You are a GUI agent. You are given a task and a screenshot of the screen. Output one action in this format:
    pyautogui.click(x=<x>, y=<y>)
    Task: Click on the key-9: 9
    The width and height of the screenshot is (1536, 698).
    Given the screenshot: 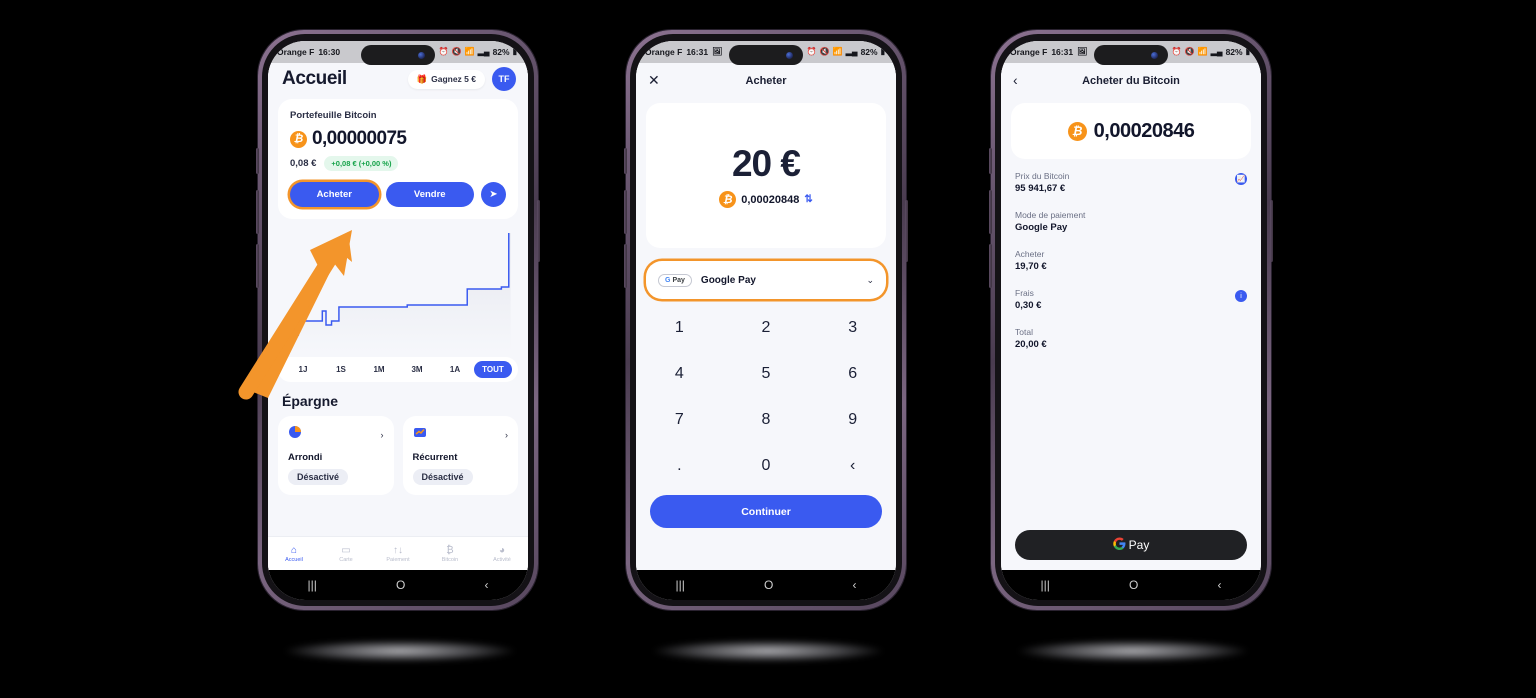 What is the action you would take?
    pyautogui.click(x=852, y=420)
    